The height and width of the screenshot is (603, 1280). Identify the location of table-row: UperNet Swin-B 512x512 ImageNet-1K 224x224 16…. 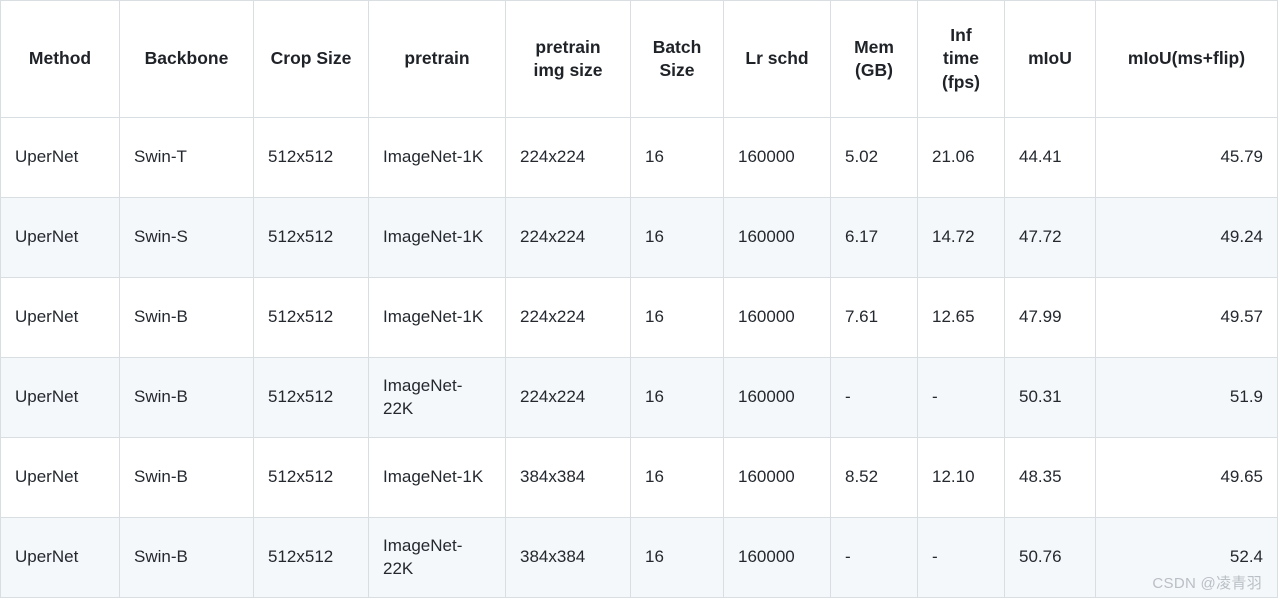
(639, 317).